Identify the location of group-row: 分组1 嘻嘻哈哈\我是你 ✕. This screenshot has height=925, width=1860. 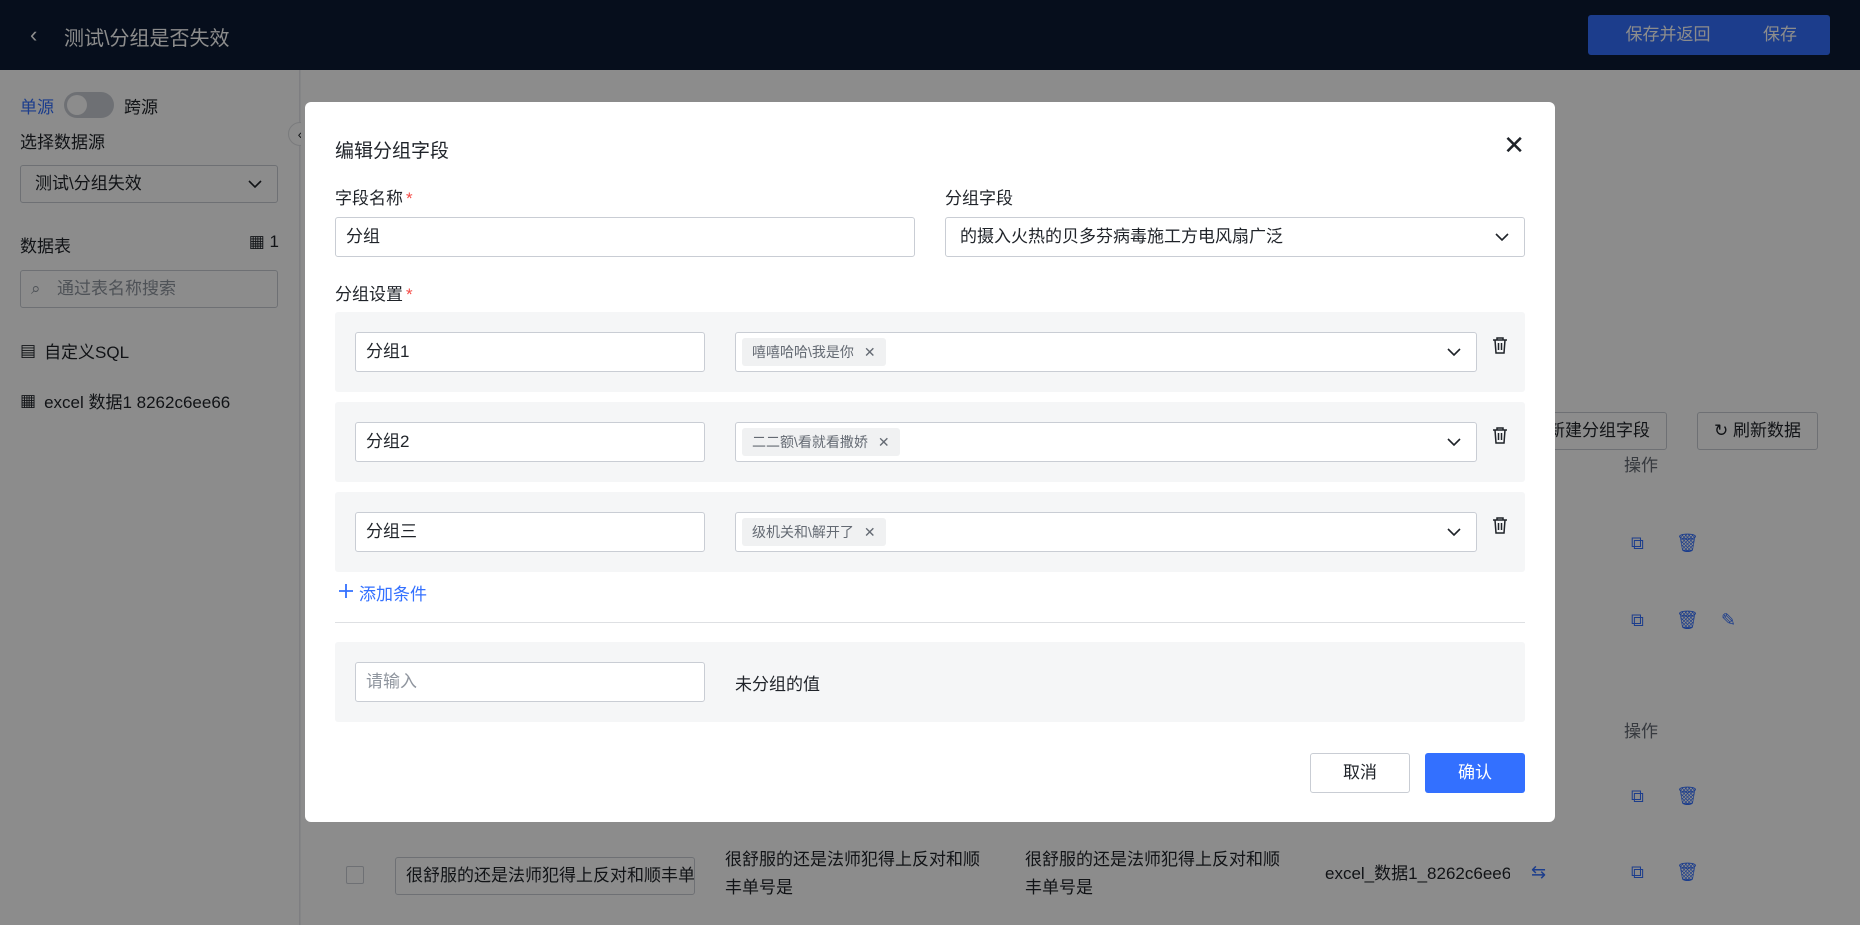
(930, 352).